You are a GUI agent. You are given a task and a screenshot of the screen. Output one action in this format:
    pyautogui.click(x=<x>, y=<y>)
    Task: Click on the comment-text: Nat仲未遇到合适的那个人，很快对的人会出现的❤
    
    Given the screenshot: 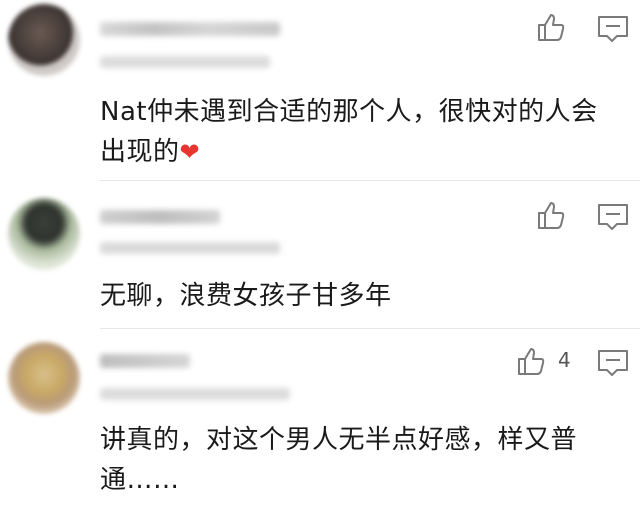 What is the action you would take?
    pyautogui.click(x=349, y=132)
    